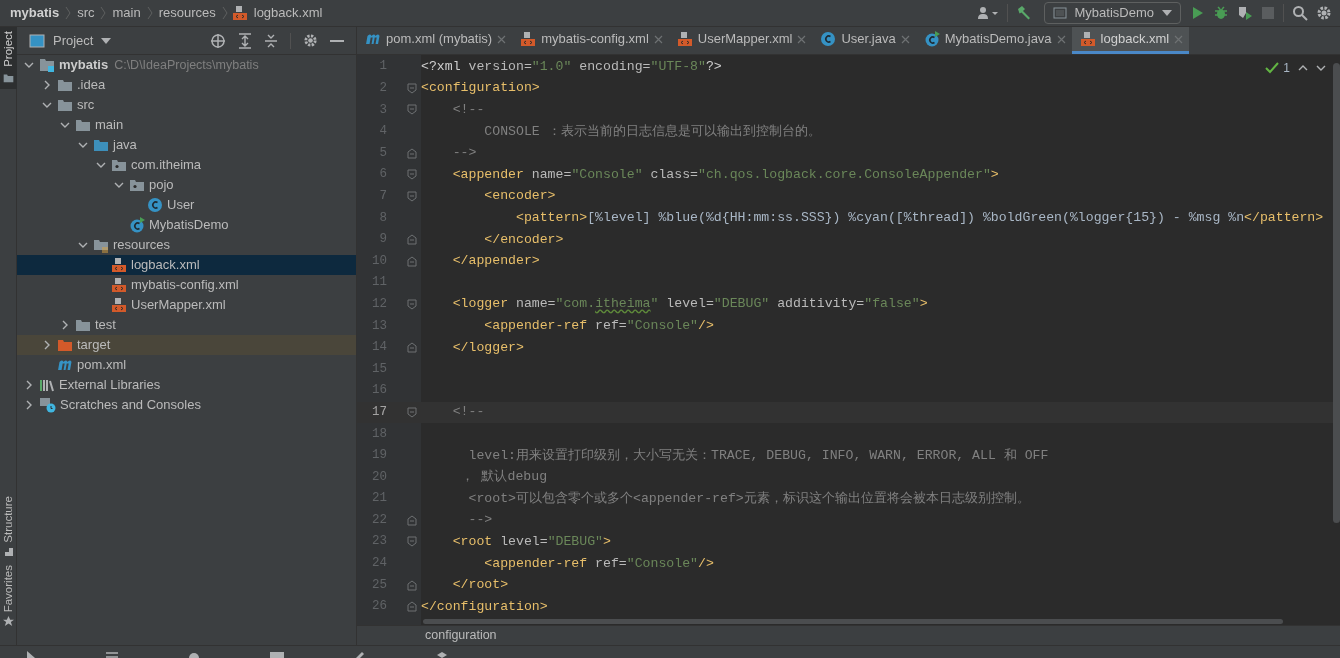 The height and width of the screenshot is (658, 1340). What do you see at coordinates (8, 58) in the screenshot?
I see `tool-window-tab: Project` at bounding box center [8, 58].